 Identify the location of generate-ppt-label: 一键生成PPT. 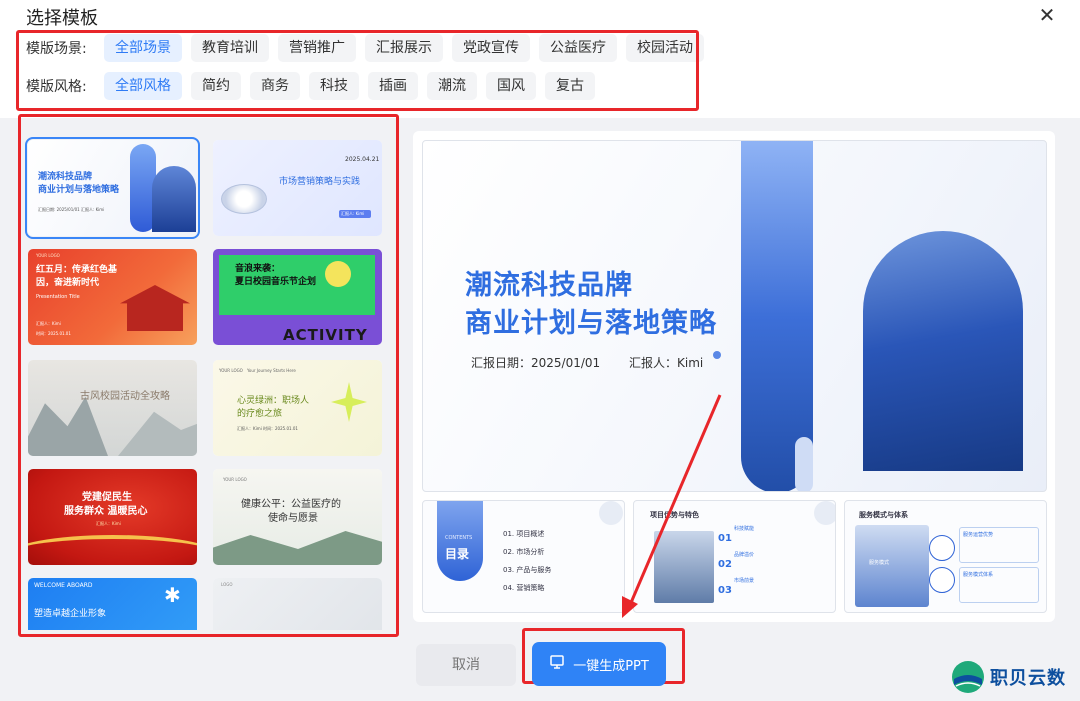
(611, 666).